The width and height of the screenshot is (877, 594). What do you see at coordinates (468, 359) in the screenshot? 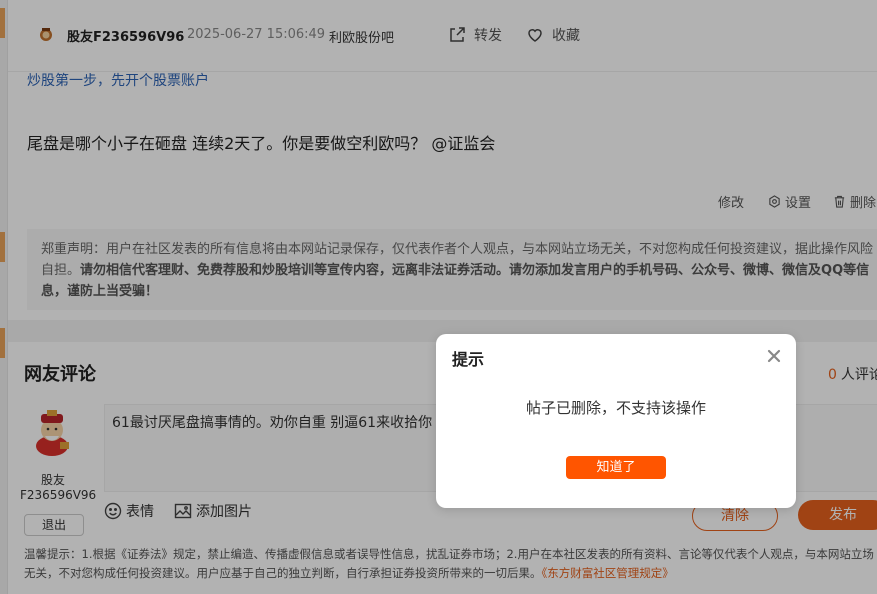
I see `dialog-title: 提示` at bounding box center [468, 359].